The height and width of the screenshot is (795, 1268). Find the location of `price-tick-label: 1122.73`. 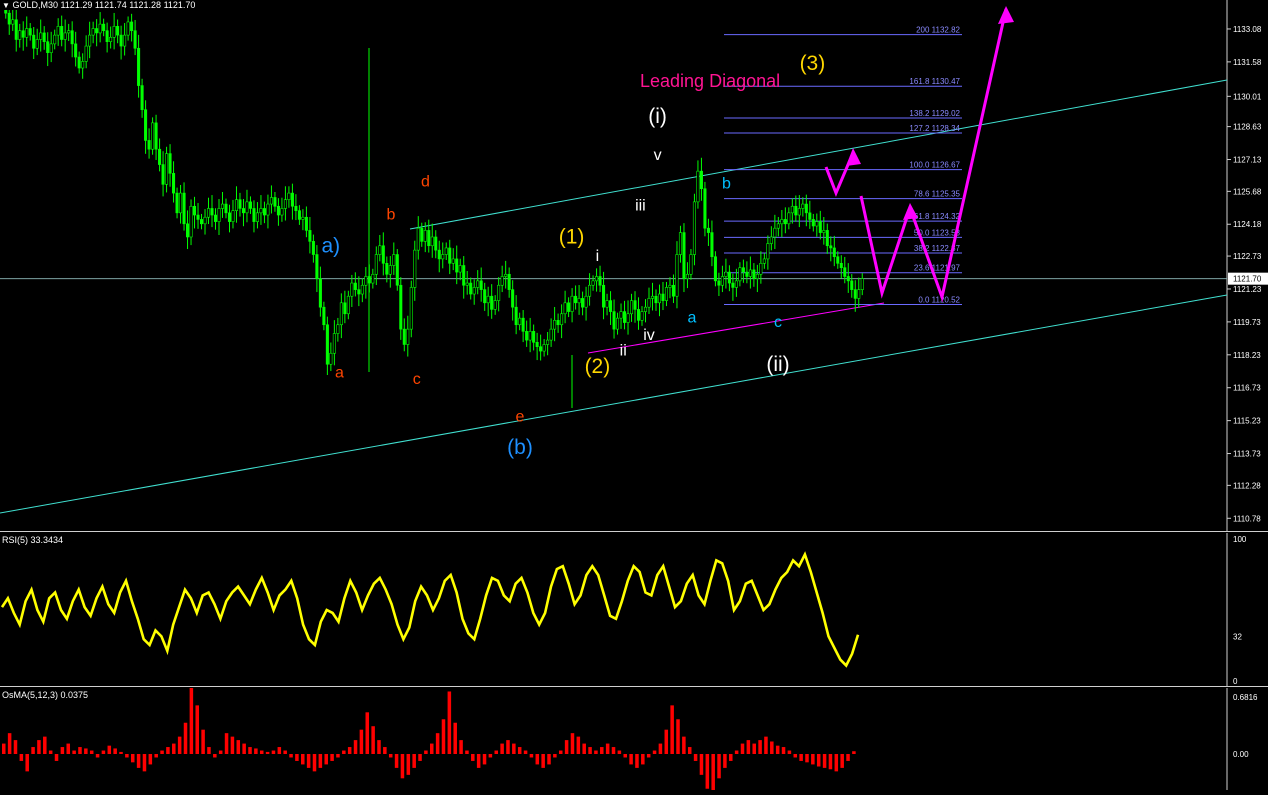

price-tick-label: 1122.73 is located at coordinates (1247, 256).